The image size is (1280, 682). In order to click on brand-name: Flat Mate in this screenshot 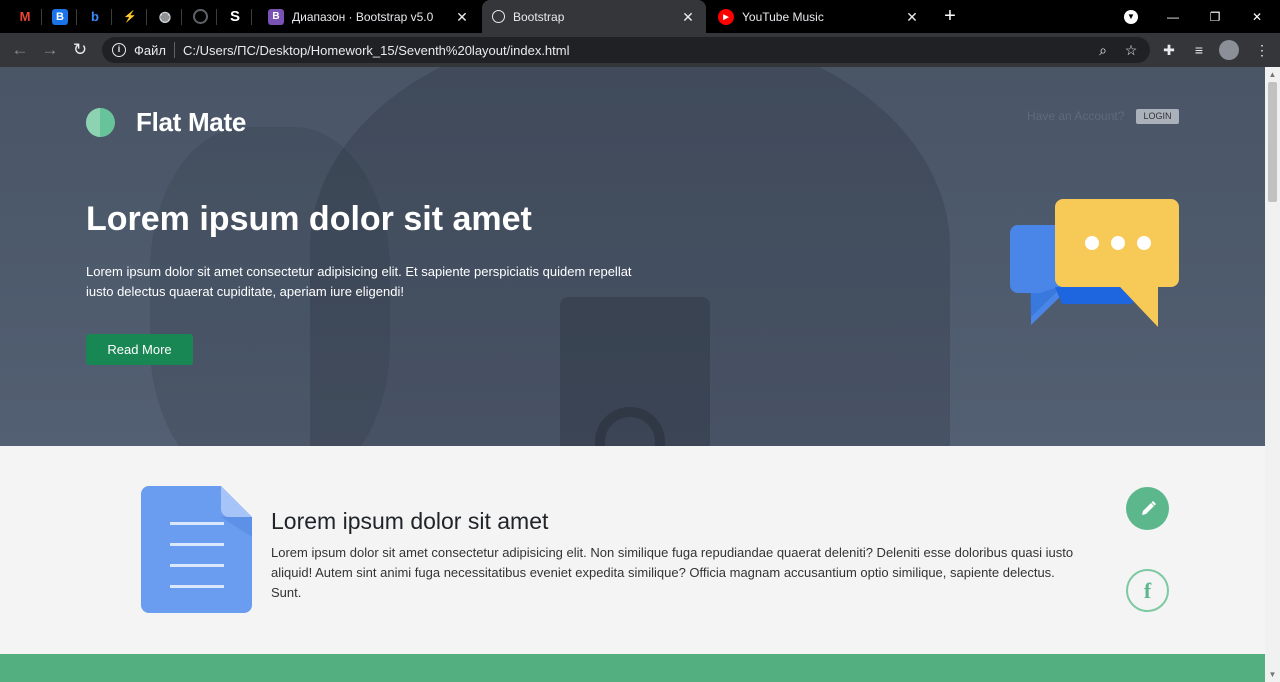, I will do `click(191, 122)`.